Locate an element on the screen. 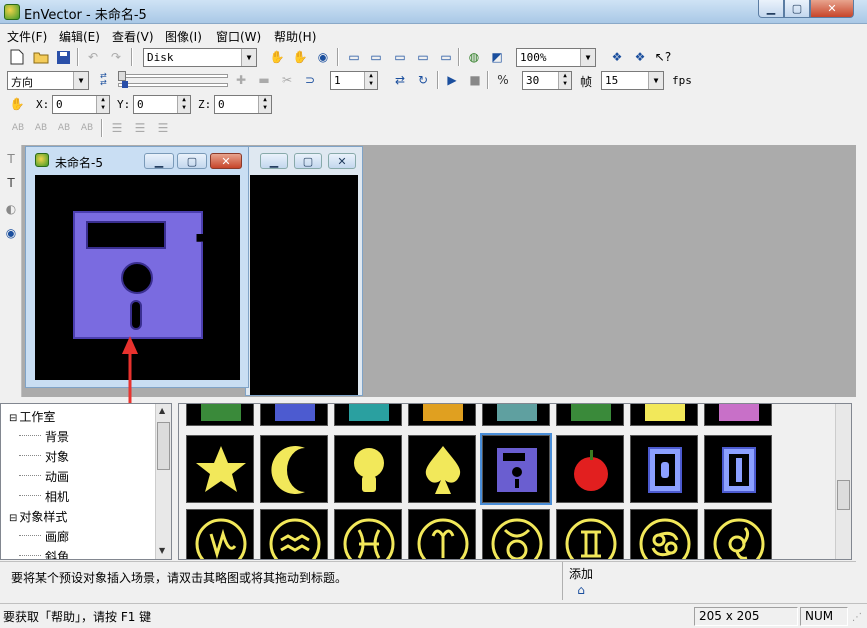 The height and width of the screenshot is (628, 867). view-bottom-button: ▭ is located at coordinates (446, 57).